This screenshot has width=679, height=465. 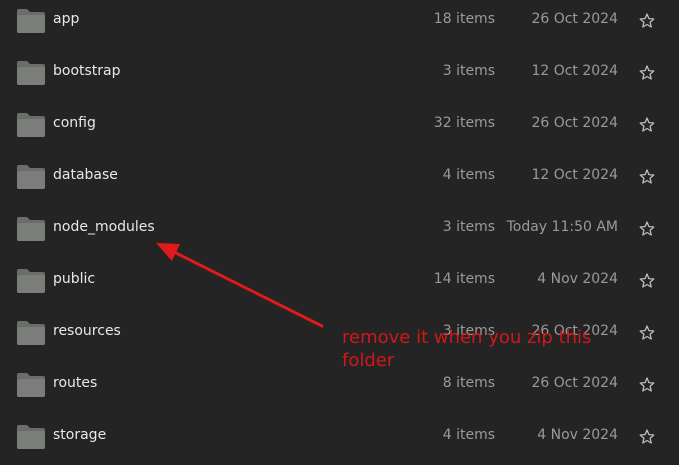 What do you see at coordinates (339, 179) in the screenshot?
I see `file-row-database: database 4 items 12 Oct 2024` at bounding box center [339, 179].